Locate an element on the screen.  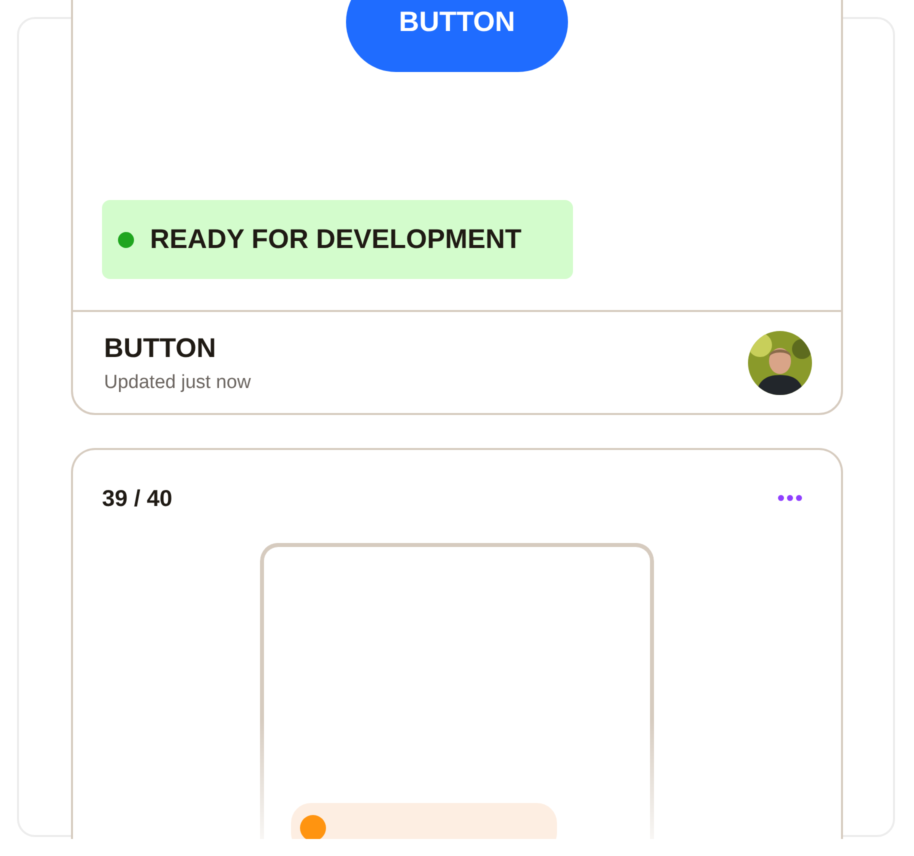
page-counter: 39 / 40 is located at coordinates (137, 498).